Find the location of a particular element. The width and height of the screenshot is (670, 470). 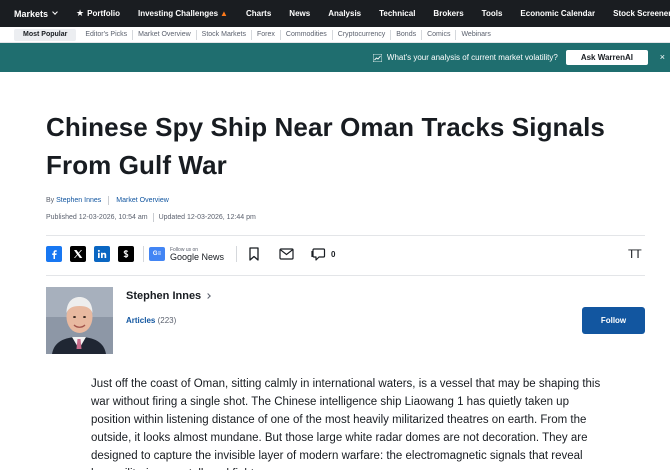

nav-tools: Tools is located at coordinates (492, 13).